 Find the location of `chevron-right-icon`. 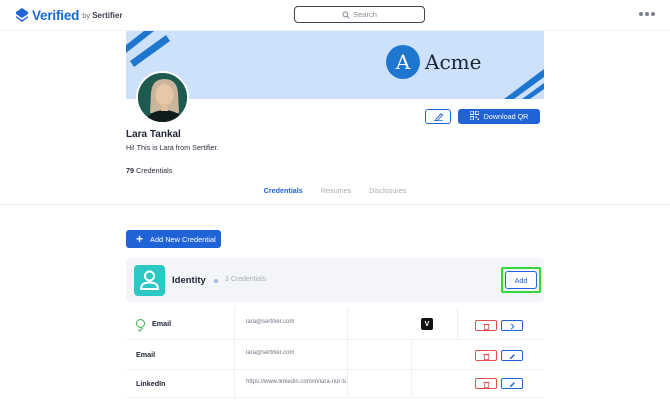

chevron-right-icon is located at coordinates (512, 326).